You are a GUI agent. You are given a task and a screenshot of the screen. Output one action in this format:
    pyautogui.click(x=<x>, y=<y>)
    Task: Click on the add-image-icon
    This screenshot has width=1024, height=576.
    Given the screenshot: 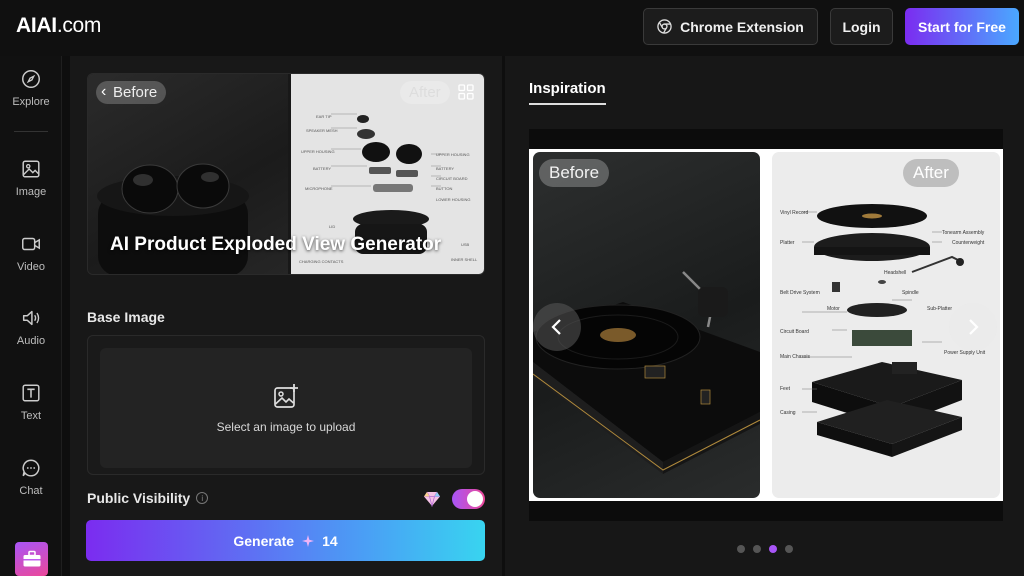 What is the action you would take?
    pyautogui.click(x=286, y=396)
    